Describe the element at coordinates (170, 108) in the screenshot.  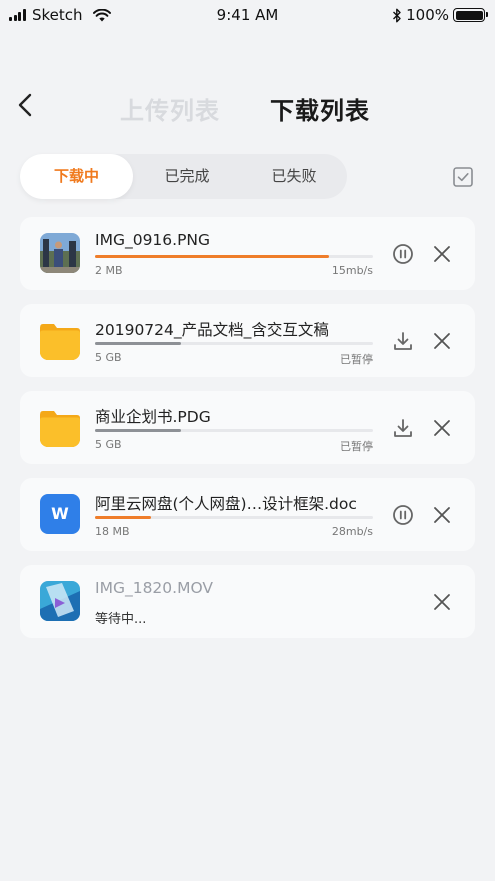
I see `tab-upload-list: 上传列表` at that location.